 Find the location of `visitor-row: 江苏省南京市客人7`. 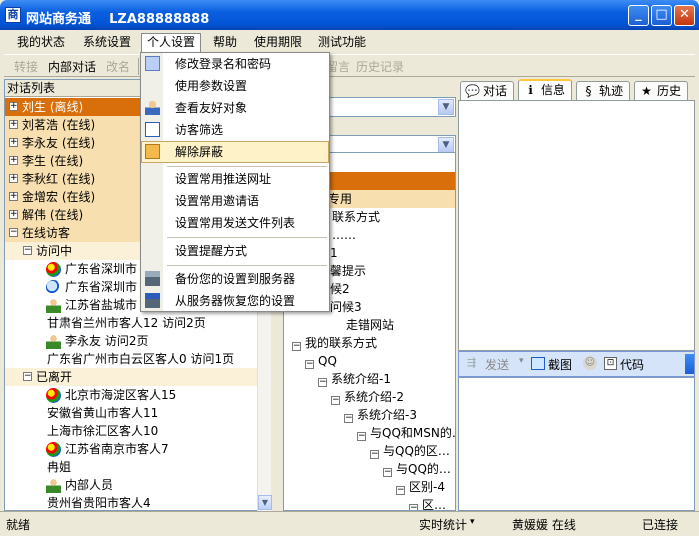

visitor-row: 江苏省南京市客人7 is located at coordinates (131, 449).